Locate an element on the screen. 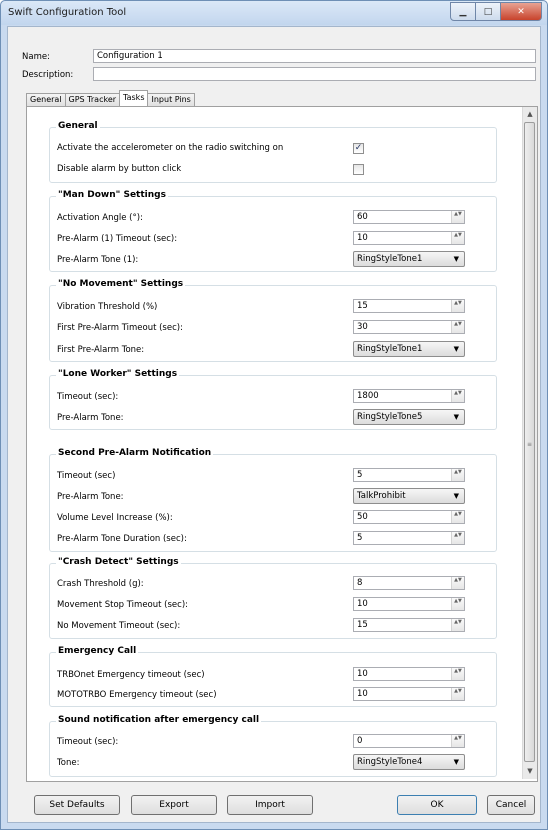 The height and width of the screenshot is (830, 548). group-title: Second Pre-Alarm Notification is located at coordinates (135, 453).